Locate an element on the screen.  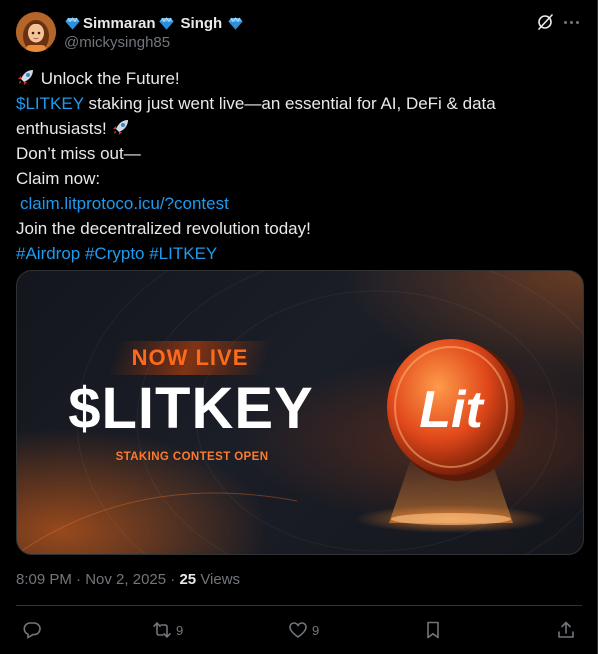
bookmark-button is located at coordinates (433, 630).